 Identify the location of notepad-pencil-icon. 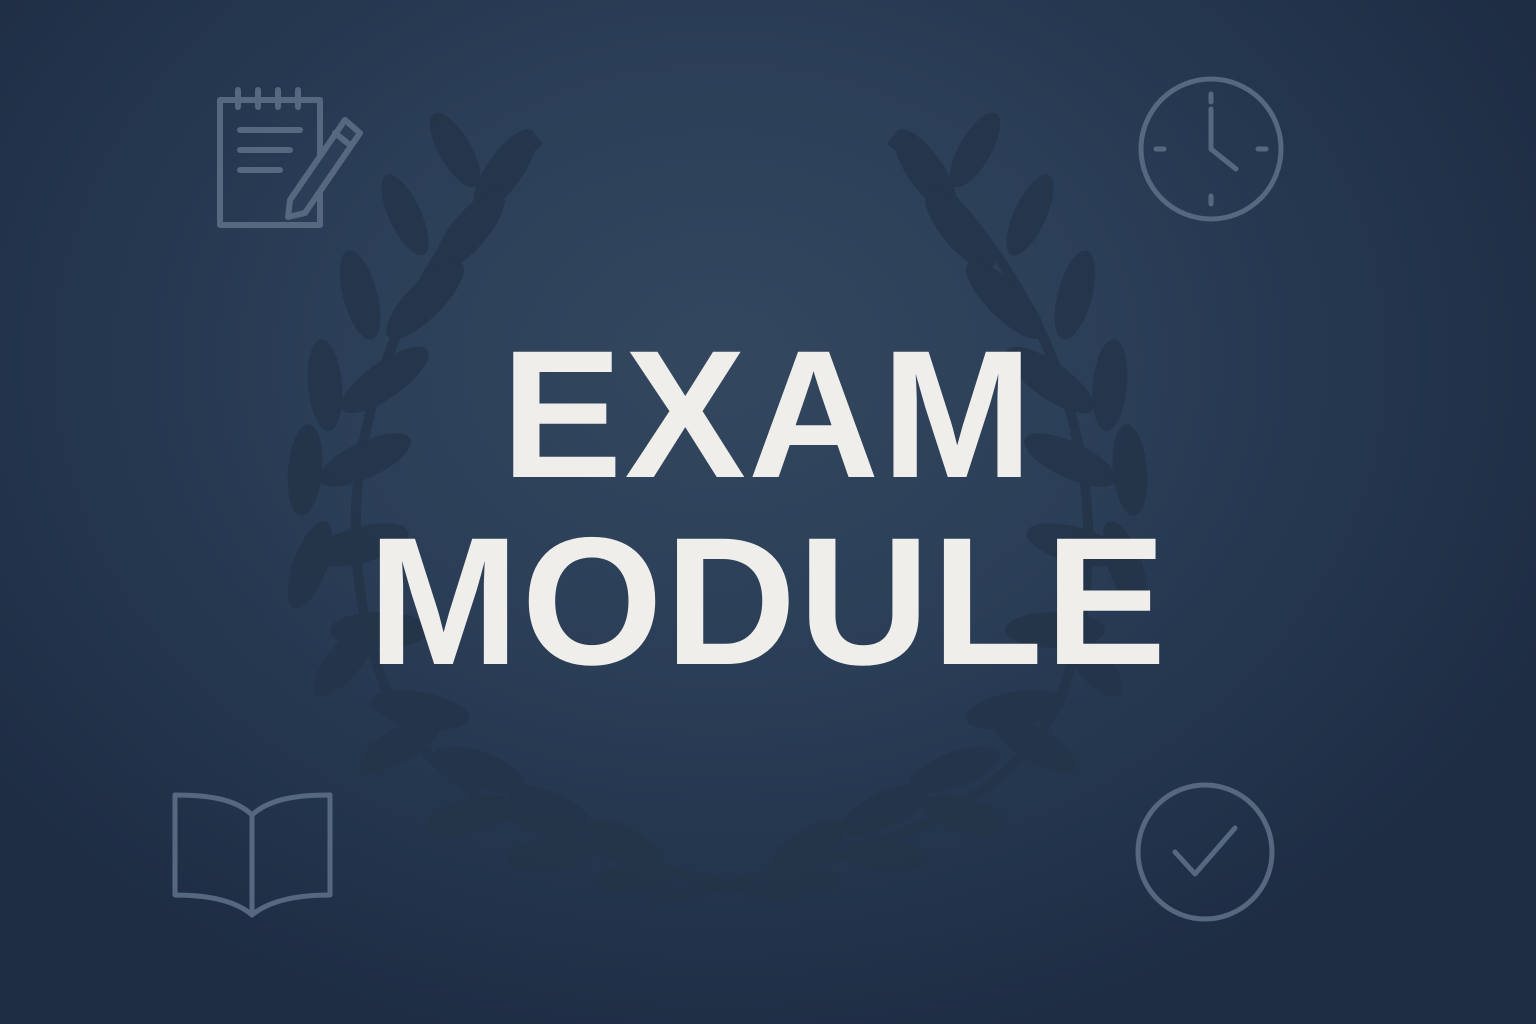
(290, 157).